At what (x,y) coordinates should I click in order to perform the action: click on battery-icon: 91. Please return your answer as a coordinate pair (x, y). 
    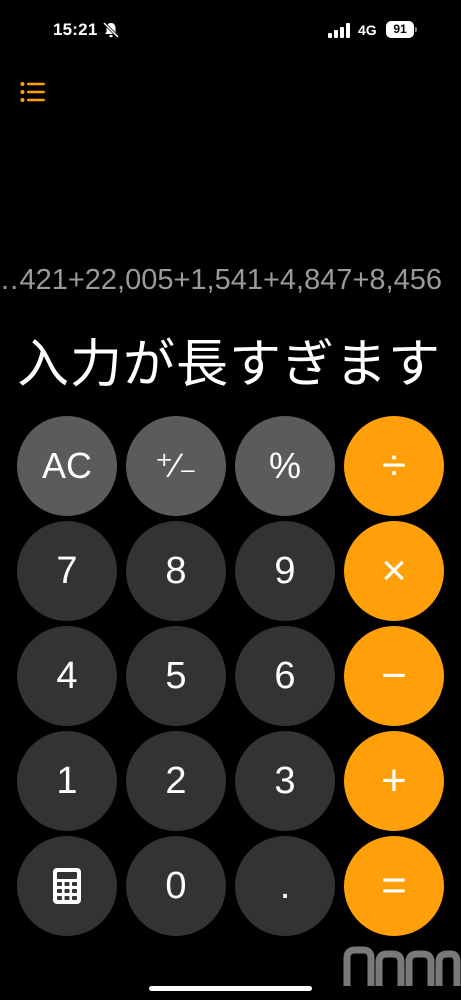
    Looking at the image, I should click on (401, 29).